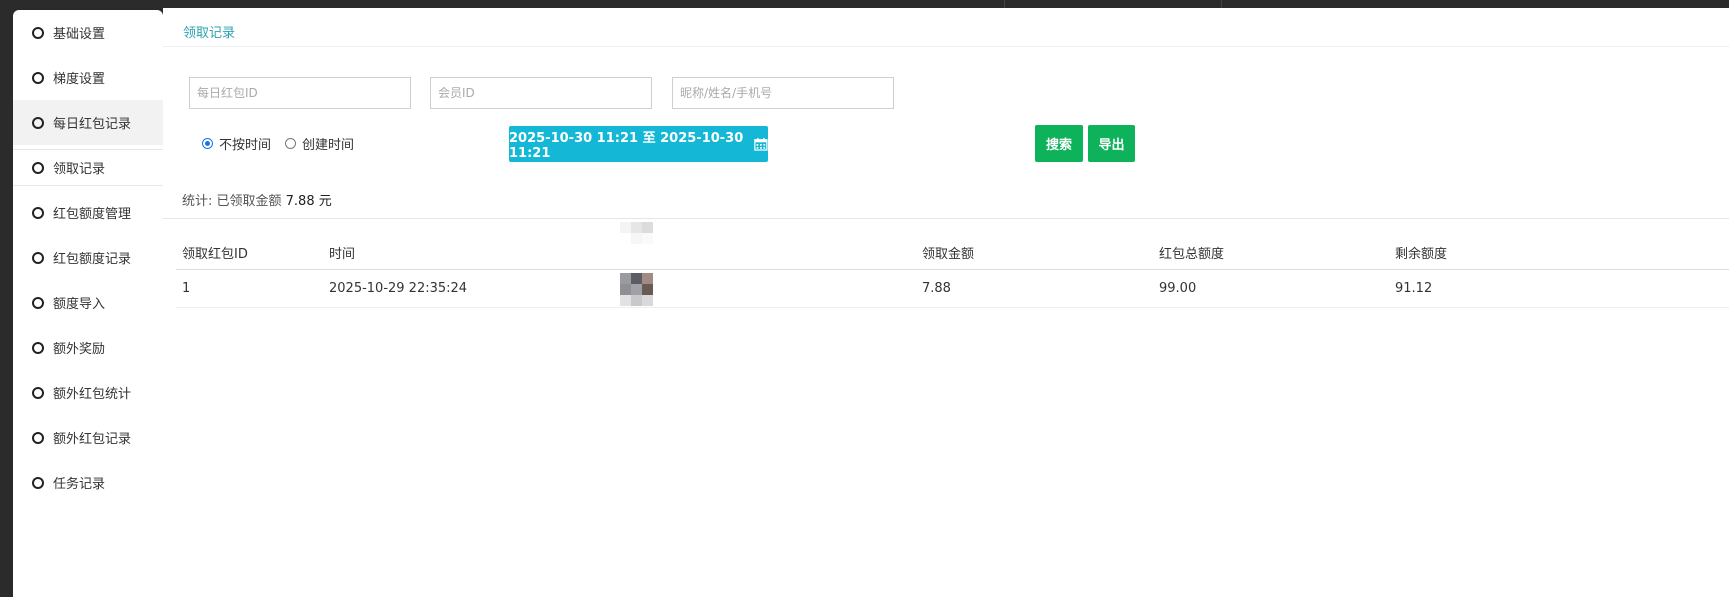  I want to click on radio-label: 创建时间, so click(328, 145).